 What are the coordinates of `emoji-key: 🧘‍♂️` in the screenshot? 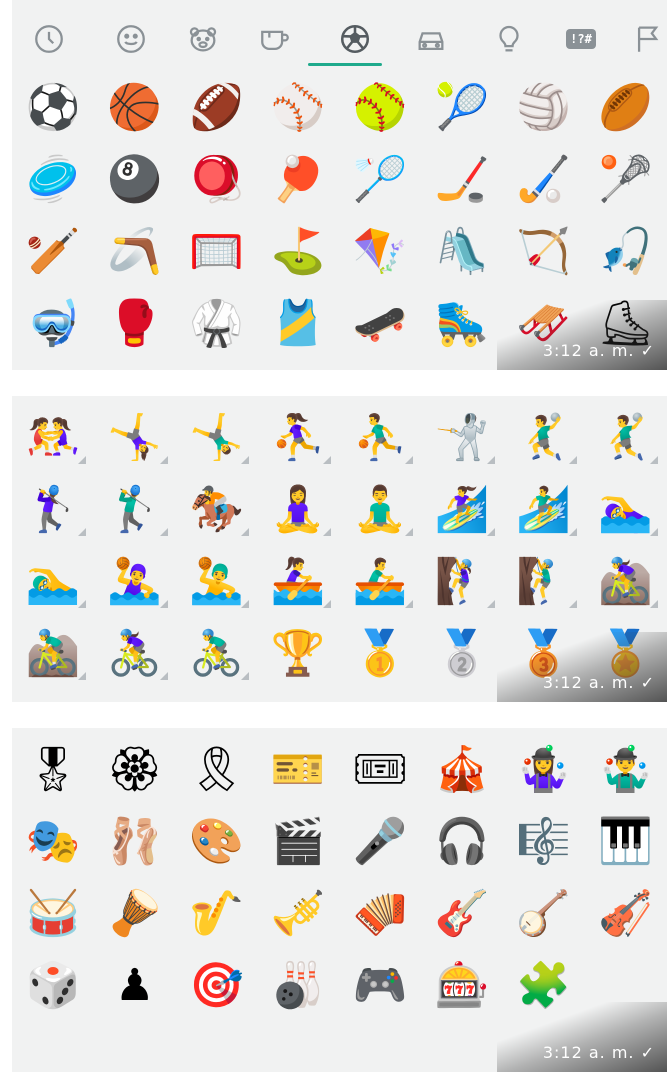 It's located at (380, 510).